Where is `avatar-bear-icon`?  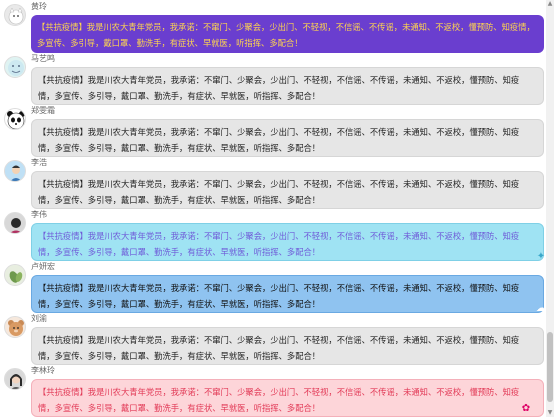 avatar-bear-icon is located at coordinates (16, 328).